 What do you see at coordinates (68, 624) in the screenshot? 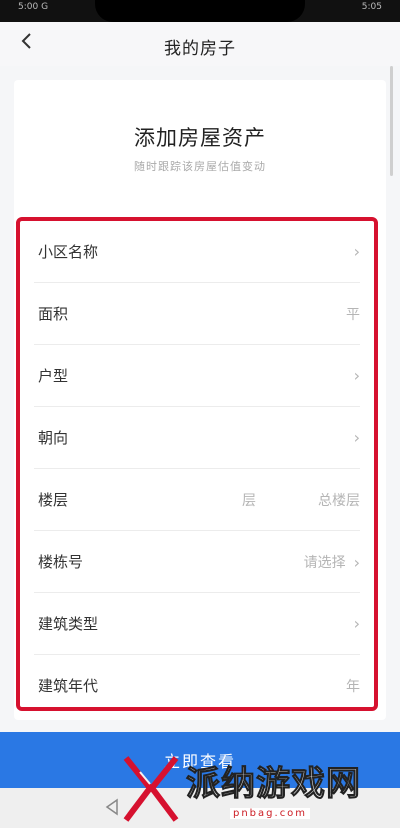
I see `row-label: 建筑类型` at bounding box center [68, 624].